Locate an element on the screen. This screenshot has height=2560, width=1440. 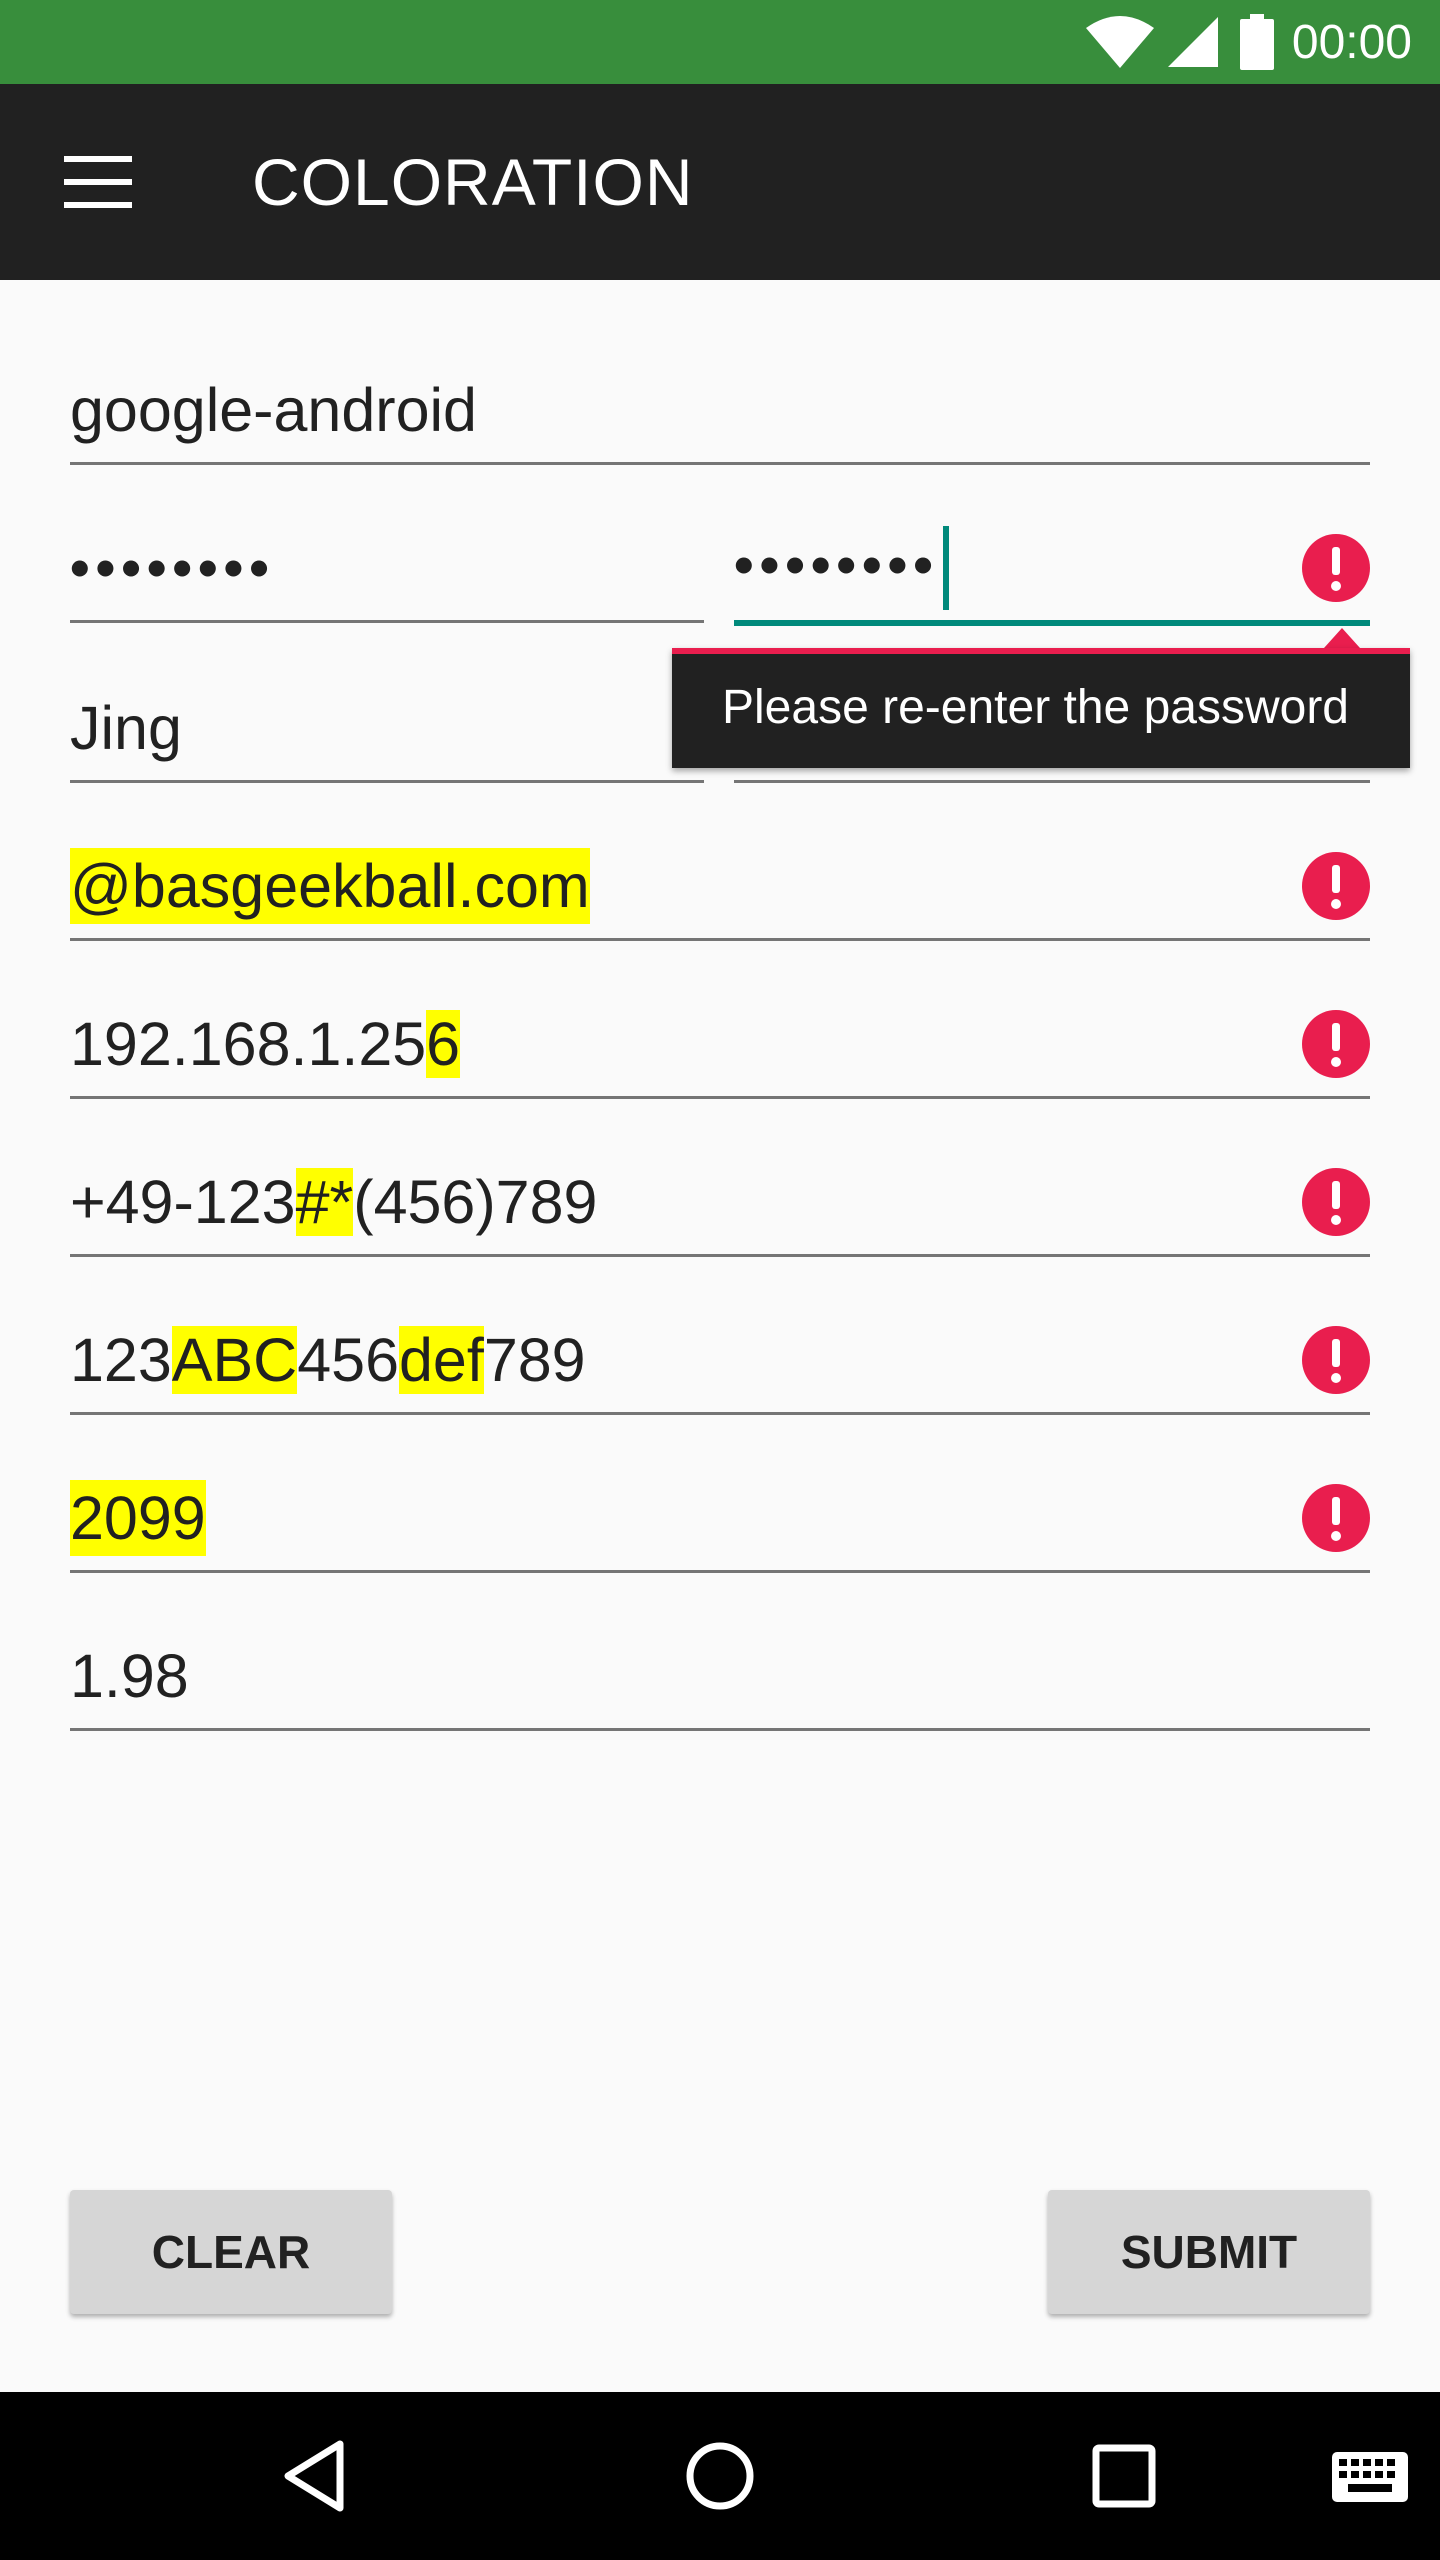
numeric-value: 123ABC456def789 is located at coordinates (328, 1360).